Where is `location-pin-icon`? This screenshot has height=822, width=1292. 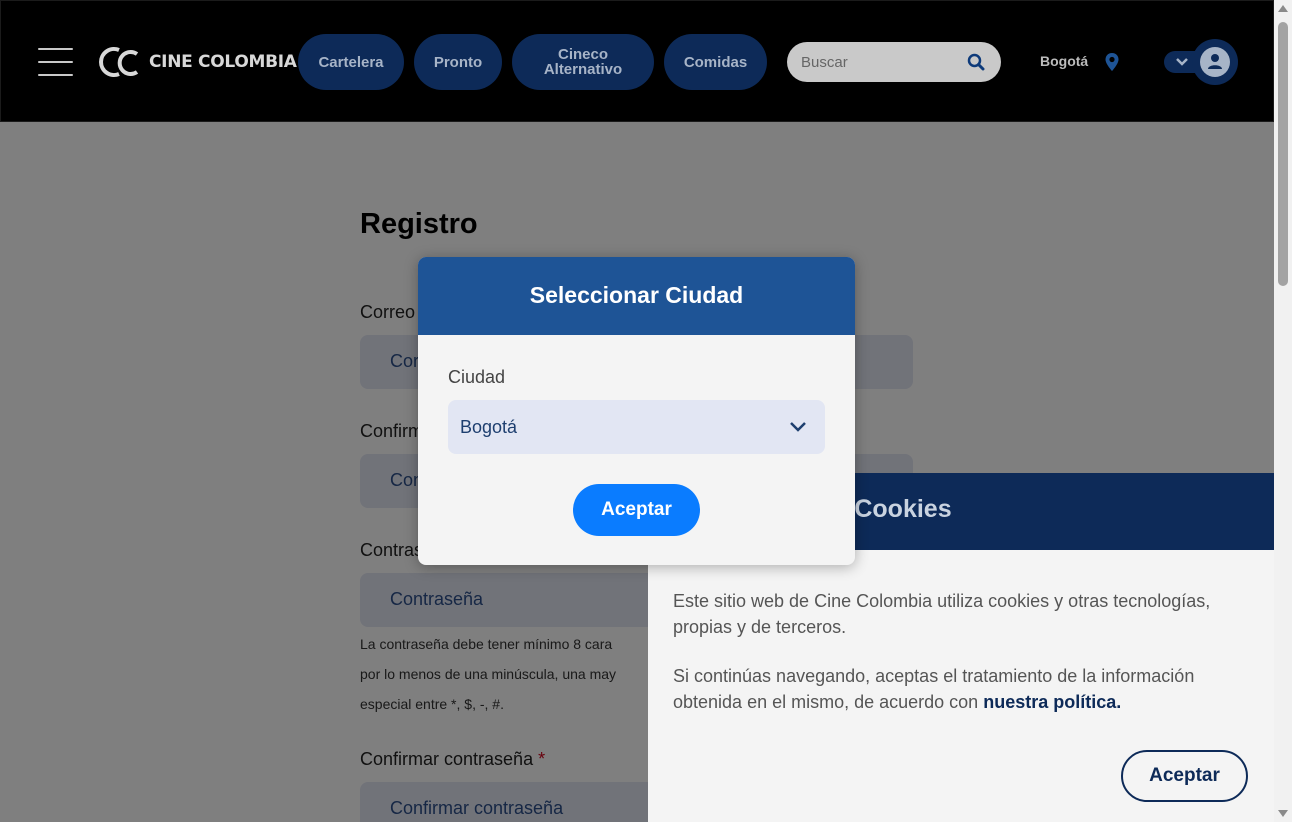 location-pin-icon is located at coordinates (1112, 62).